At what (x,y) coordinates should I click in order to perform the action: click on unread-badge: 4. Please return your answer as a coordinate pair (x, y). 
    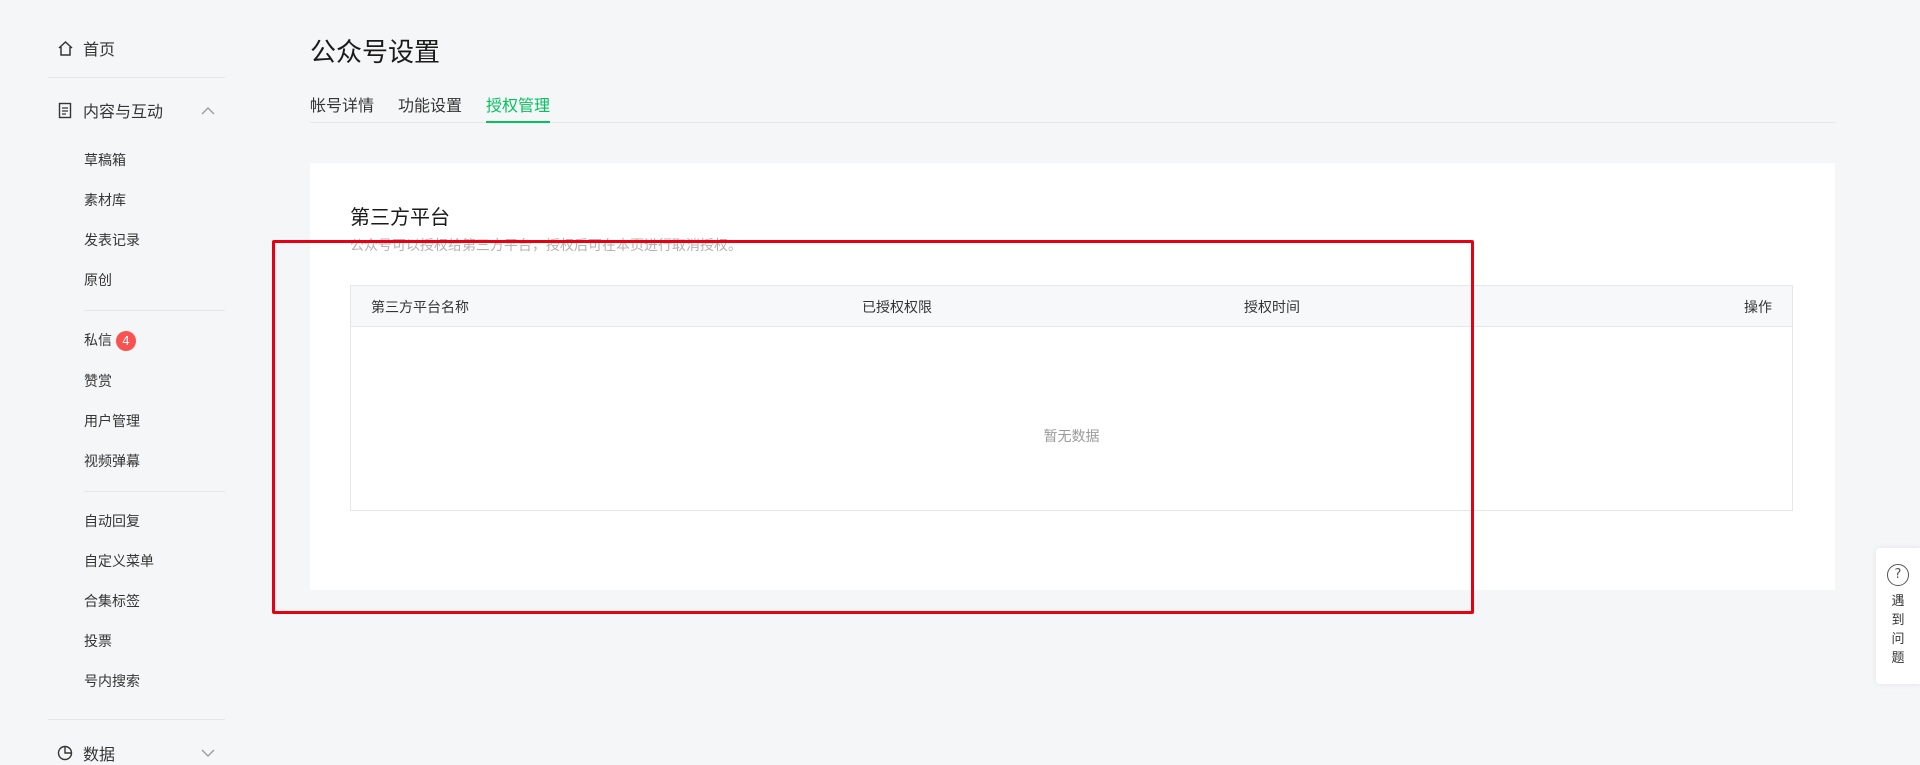
    Looking at the image, I should click on (126, 341).